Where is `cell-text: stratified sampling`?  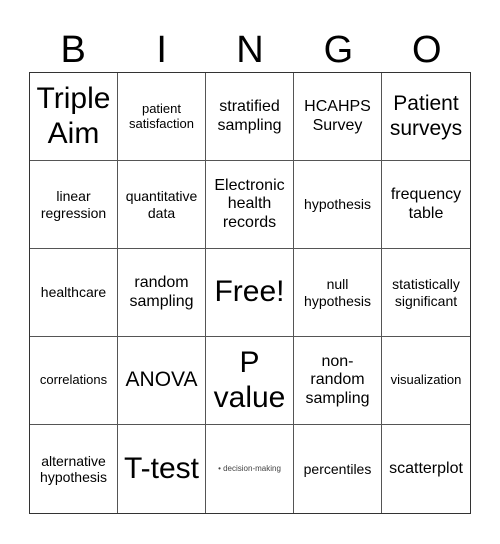
cell-text: stratified sampling is located at coordinates (249, 116).